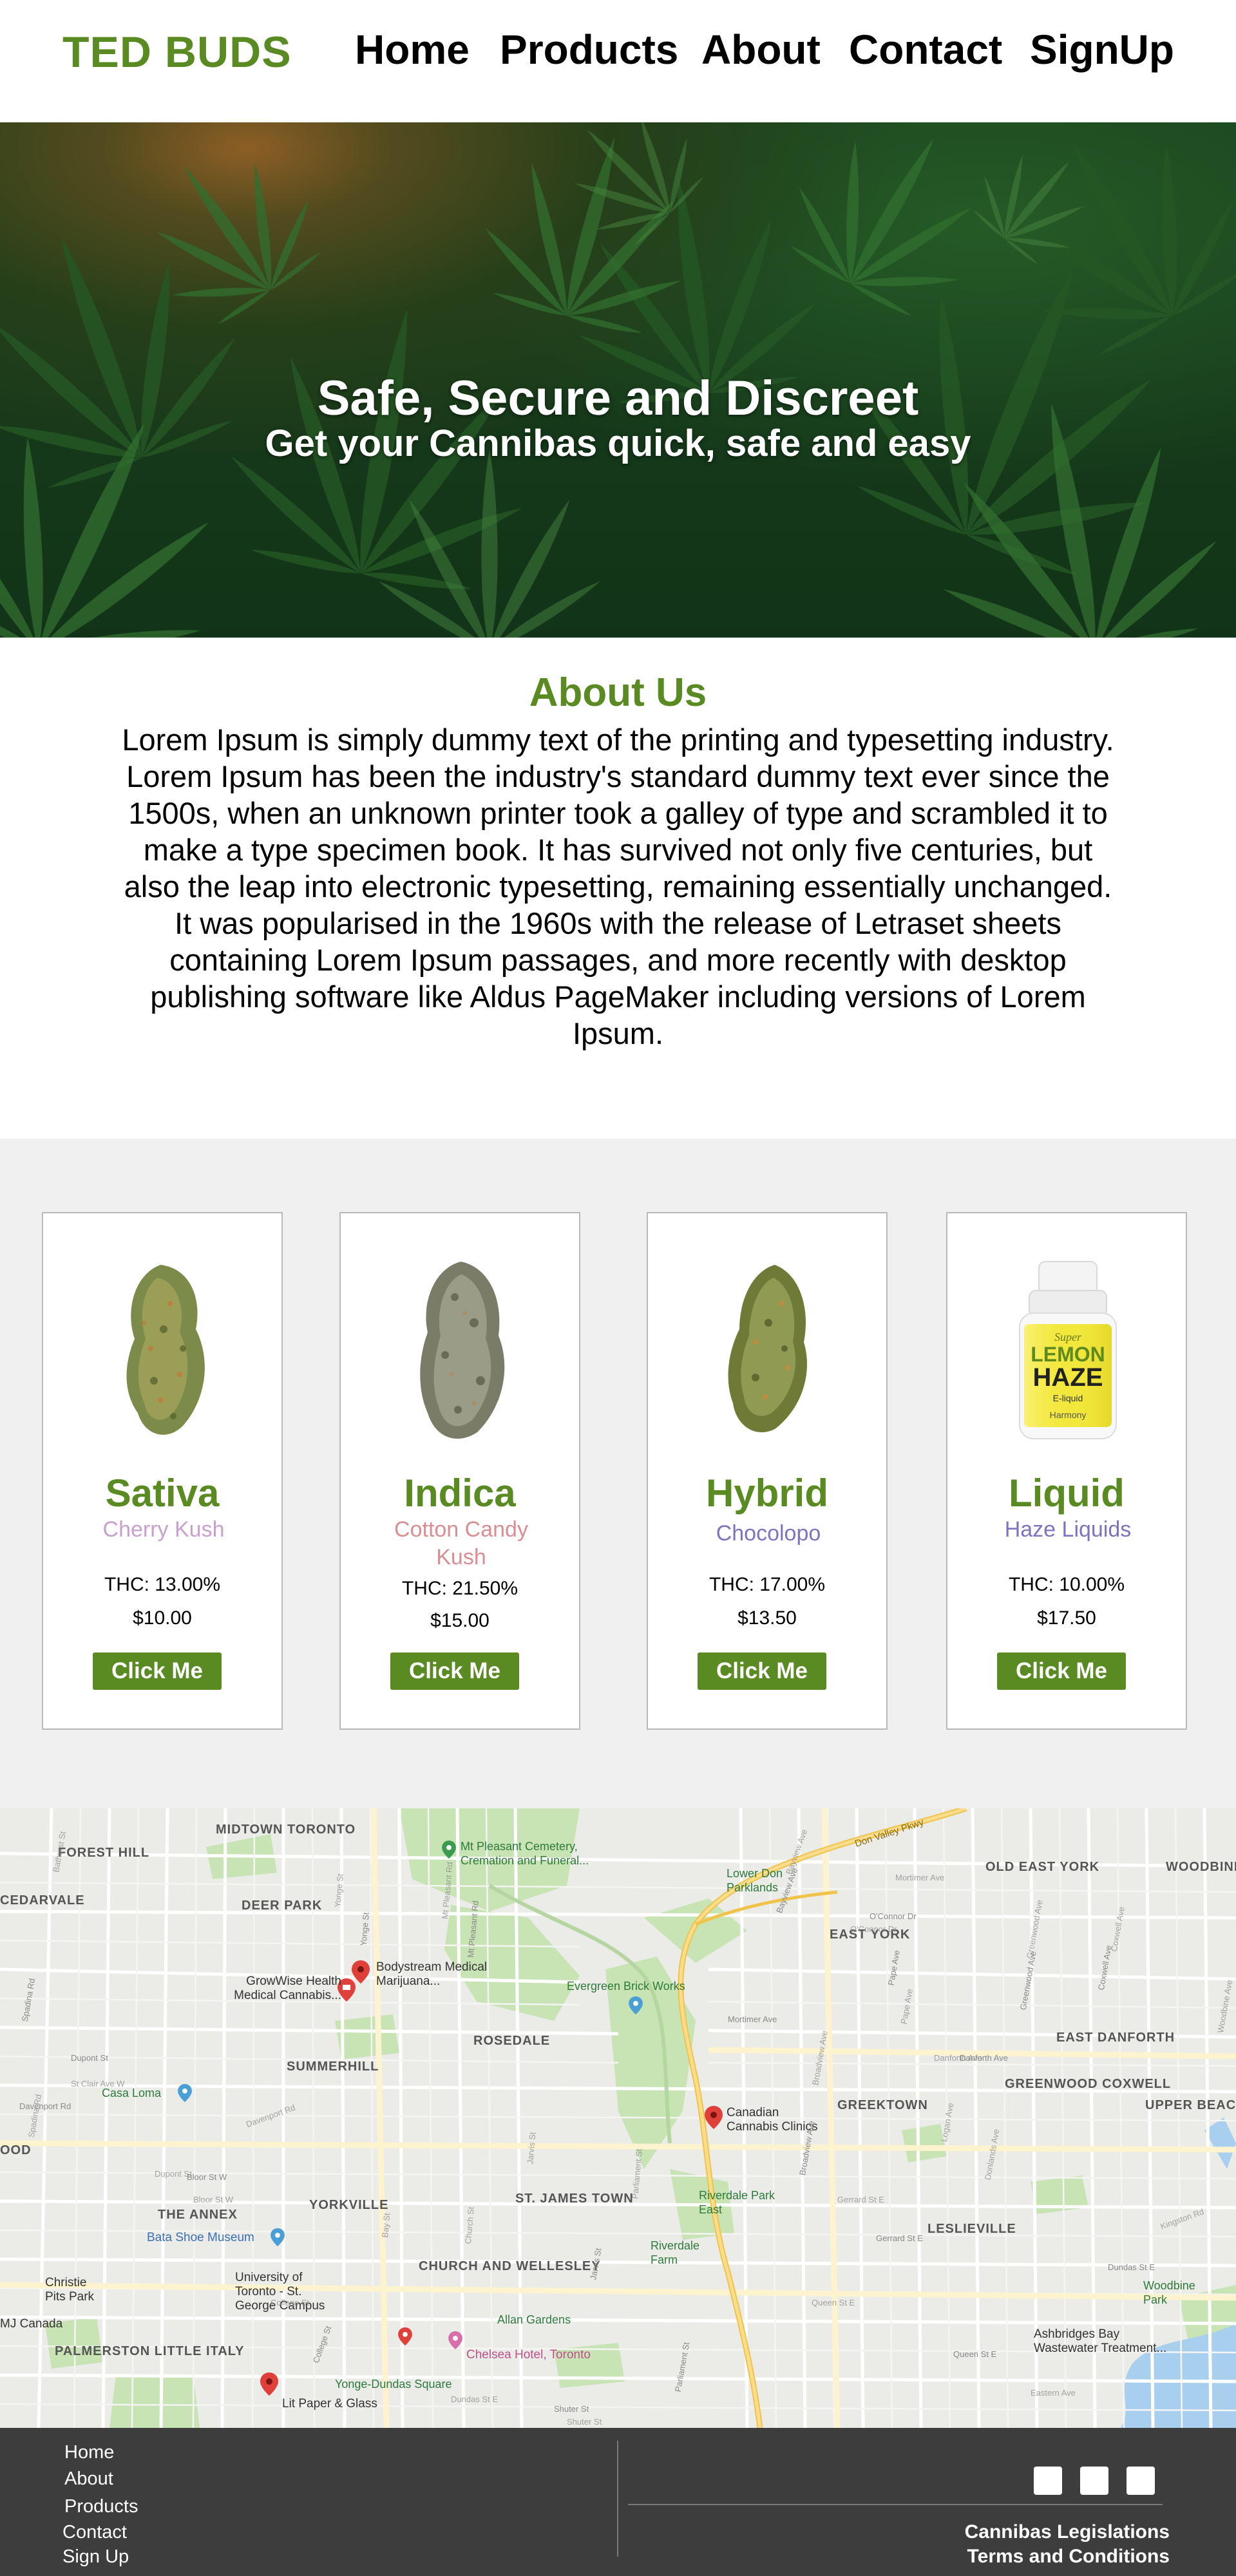 This screenshot has height=2576, width=1236. What do you see at coordinates (88, 2479) in the screenshot?
I see `footer-link-about: About` at bounding box center [88, 2479].